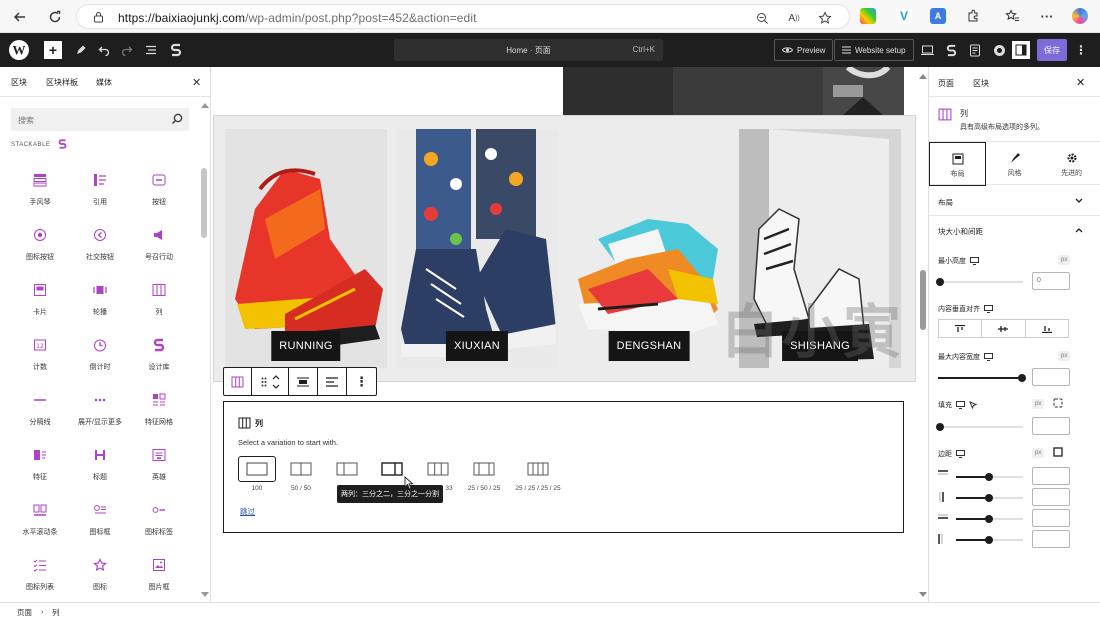 The image size is (1100, 620). What do you see at coordinates (151, 50) in the screenshot?
I see `document-overview-icon` at bounding box center [151, 50].